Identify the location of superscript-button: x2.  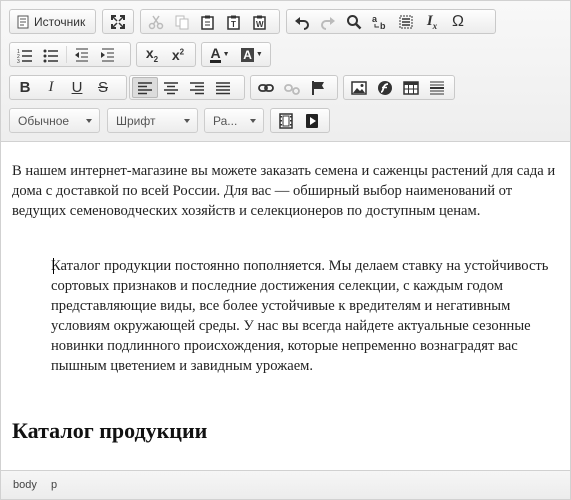
(178, 54).